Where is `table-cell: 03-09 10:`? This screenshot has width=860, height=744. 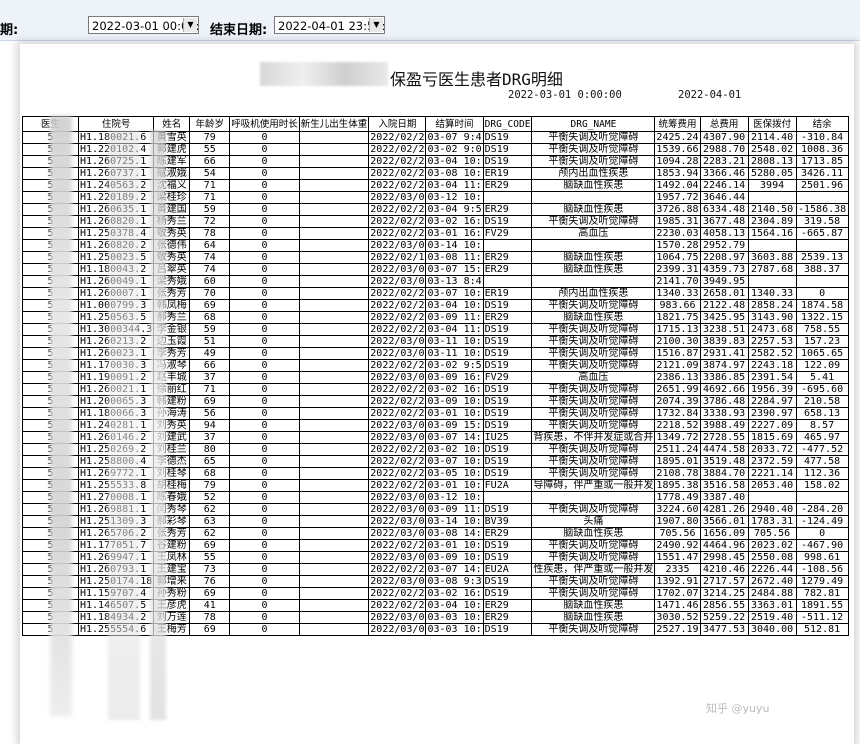 table-cell: 03-09 10: is located at coordinates (454, 401).